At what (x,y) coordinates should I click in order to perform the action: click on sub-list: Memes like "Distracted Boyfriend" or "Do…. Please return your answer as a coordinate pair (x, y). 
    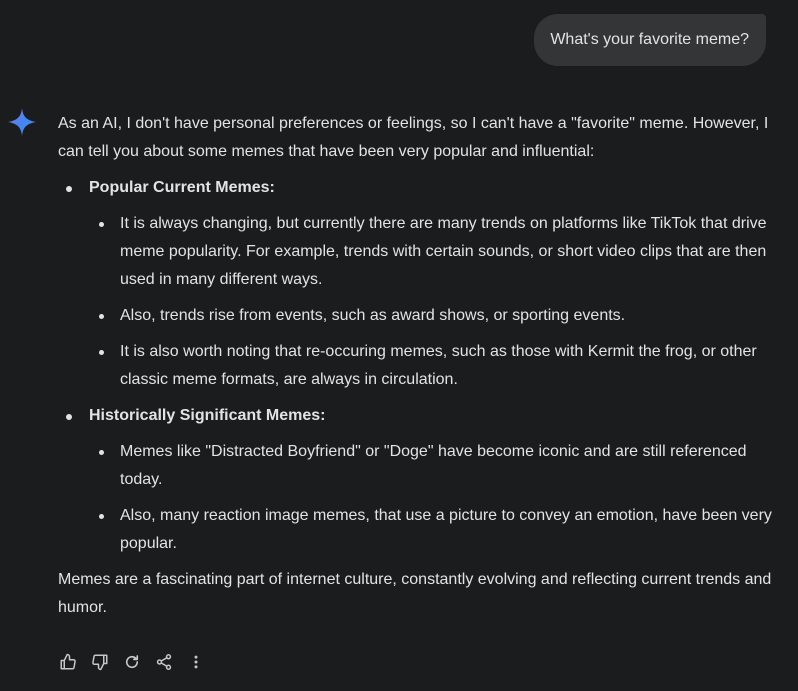
    Looking at the image, I should click on (432, 498).